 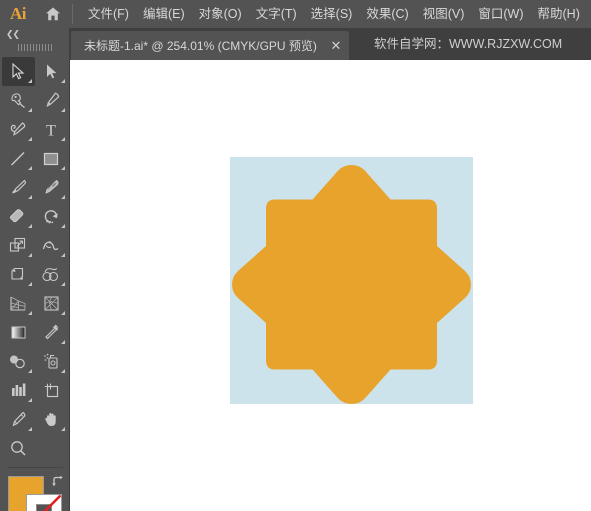 I want to click on pen-tool, so click(x=51, y=100).